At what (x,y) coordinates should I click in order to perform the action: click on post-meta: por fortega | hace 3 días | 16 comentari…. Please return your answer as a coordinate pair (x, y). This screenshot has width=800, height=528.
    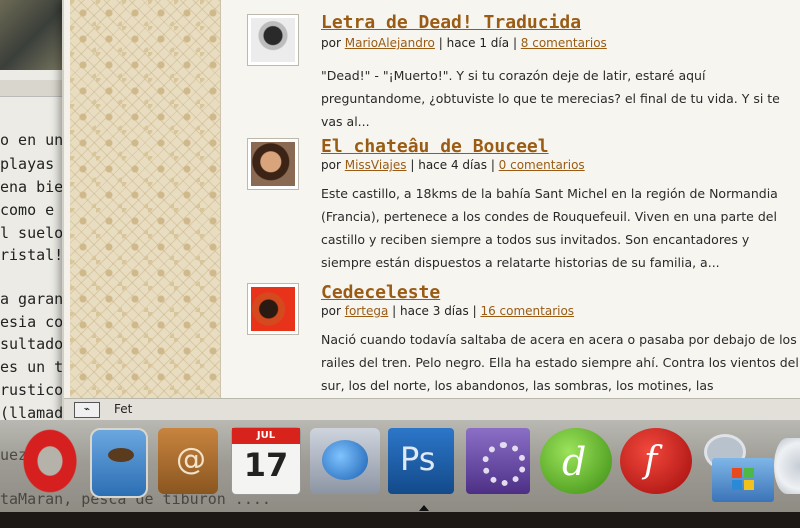
    Looking at the image, I should click on (448, 311).